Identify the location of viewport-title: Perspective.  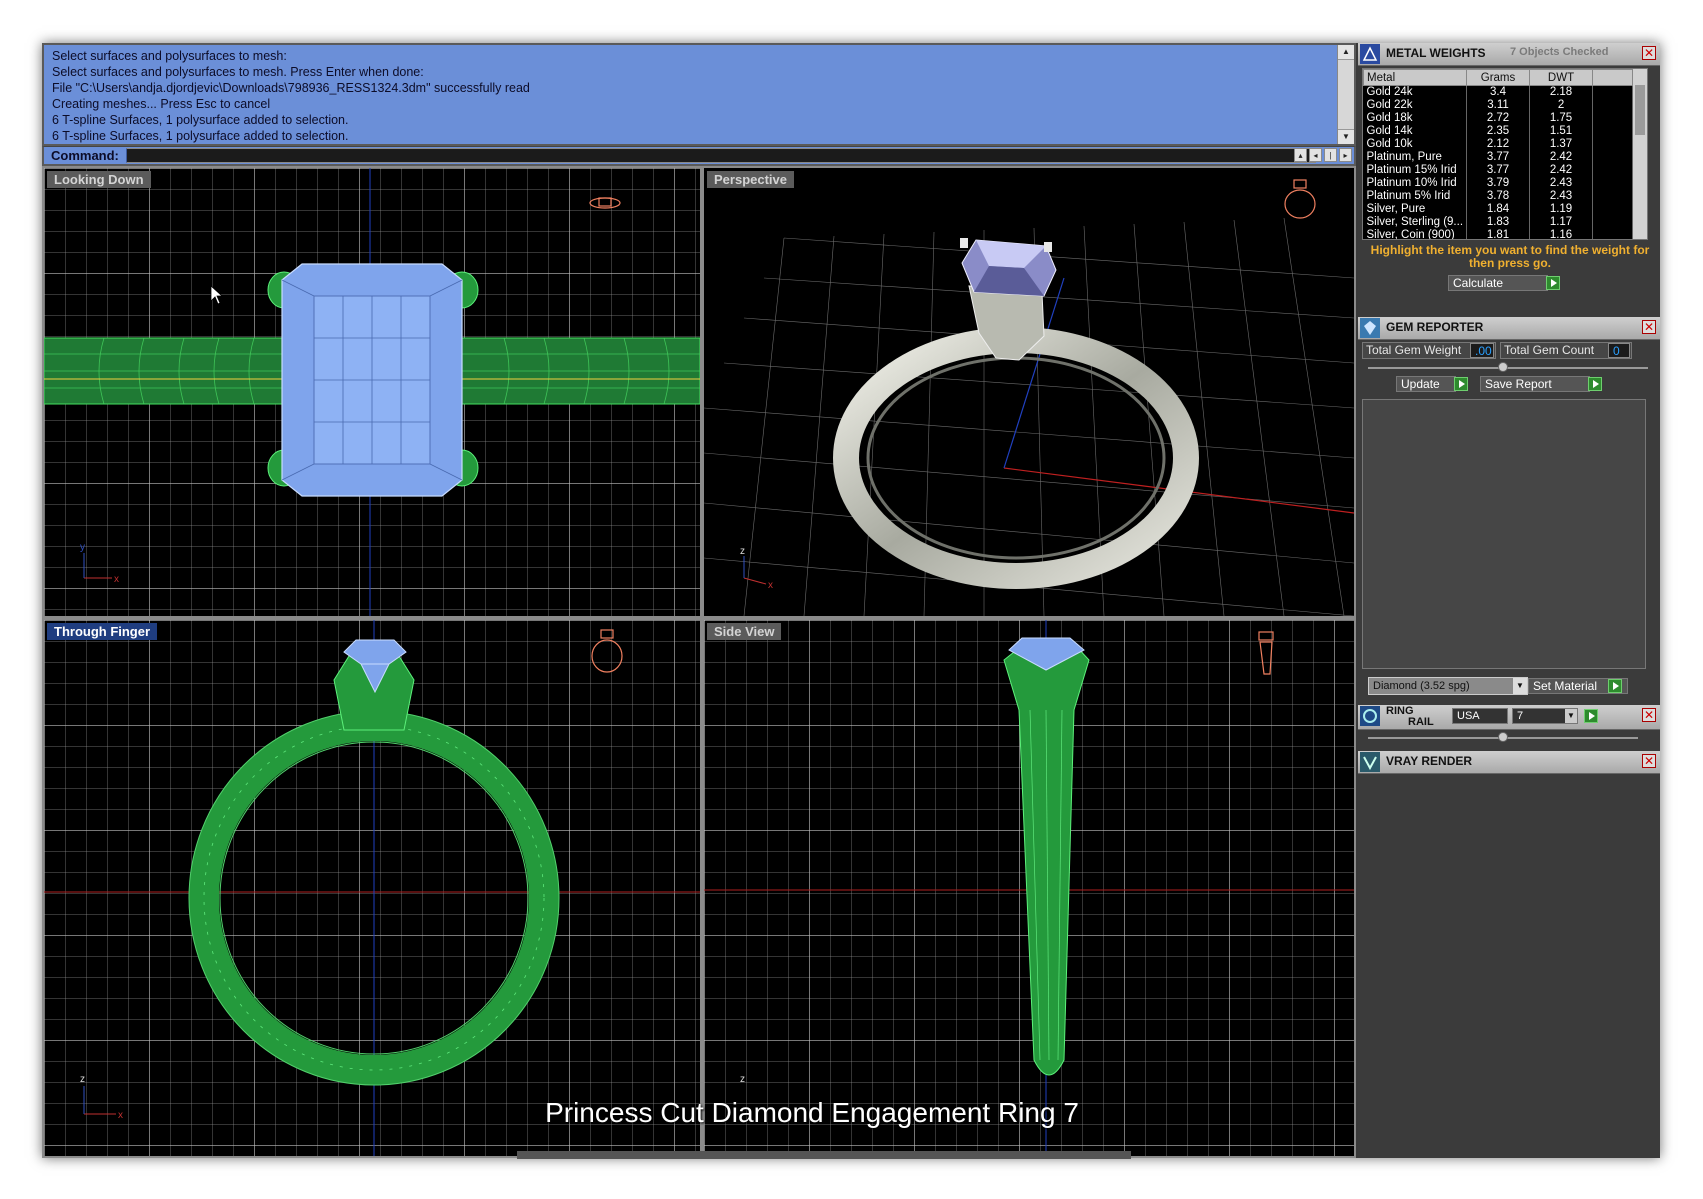
(750, 179).